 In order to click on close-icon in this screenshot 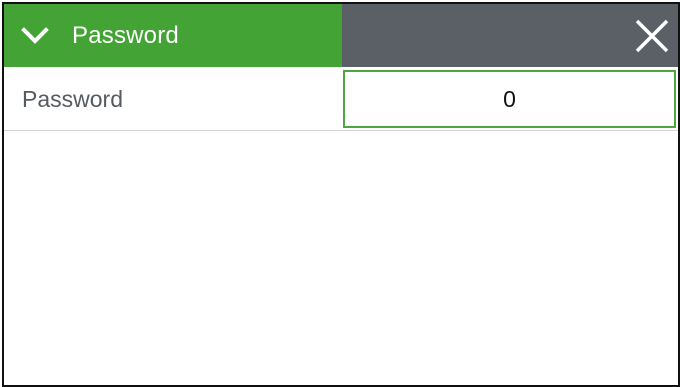, I will do `click(652, 36)`.